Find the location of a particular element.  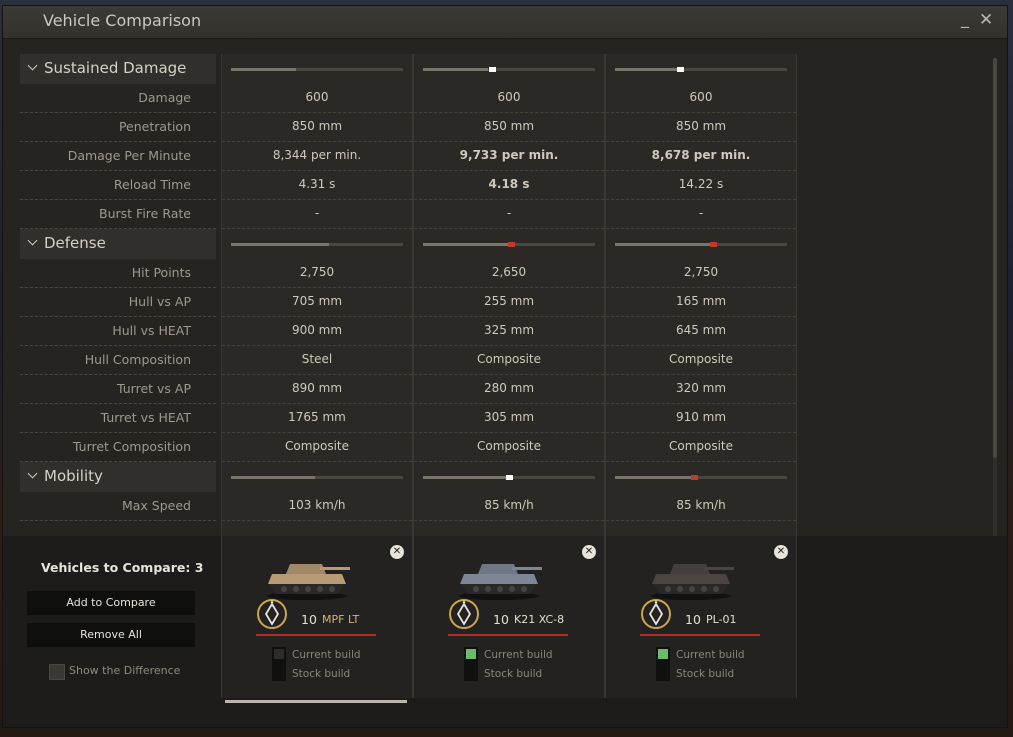

stat-value: - is located at coordinates (701, 213).